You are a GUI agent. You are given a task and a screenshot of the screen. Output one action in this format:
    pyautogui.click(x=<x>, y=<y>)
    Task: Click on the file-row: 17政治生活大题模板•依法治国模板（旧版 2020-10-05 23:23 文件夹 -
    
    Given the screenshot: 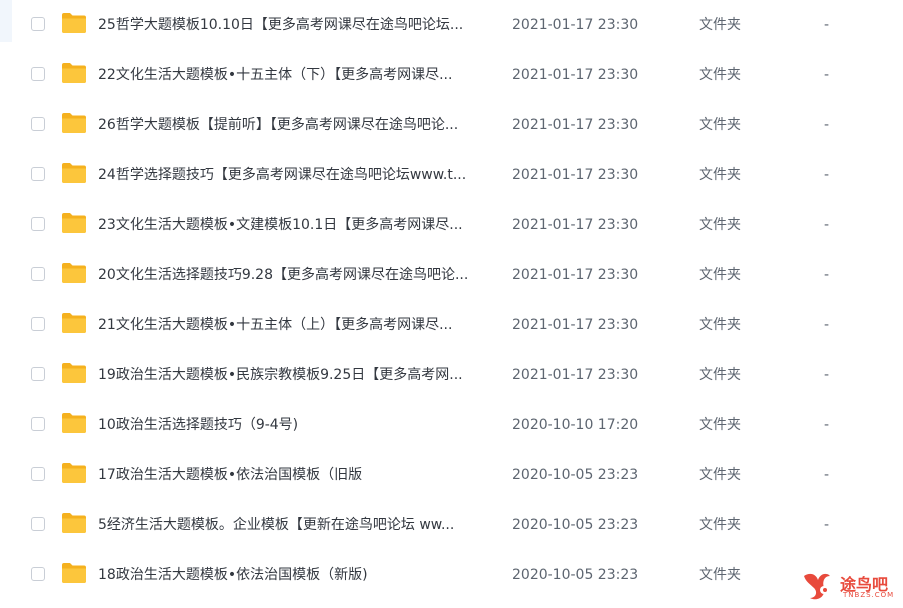 What is the action you would take?
    pyautogui.click(x=451, y=475)
    